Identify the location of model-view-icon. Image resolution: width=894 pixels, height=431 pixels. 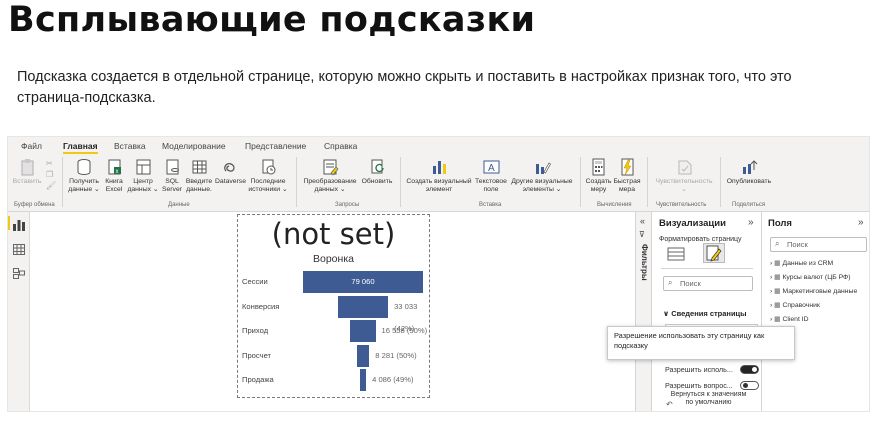
(19, 272).